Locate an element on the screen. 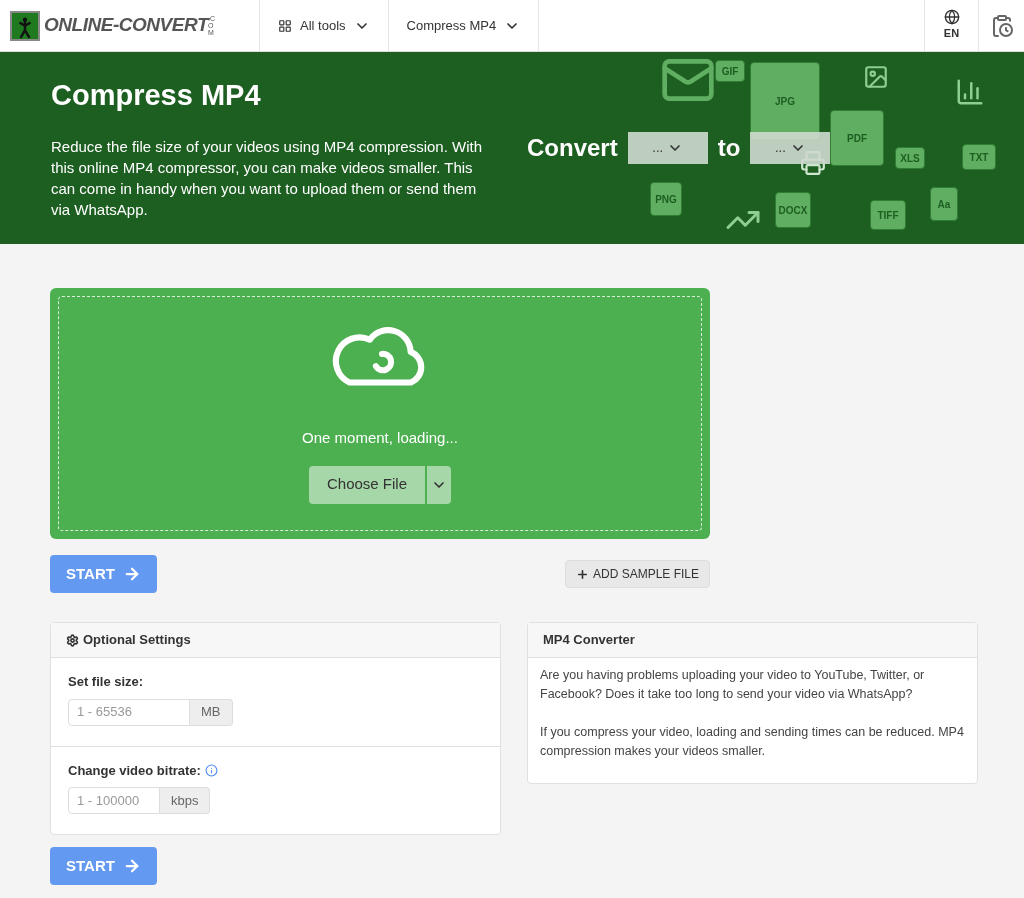 Image resolution: width=1024 pixels, height=898 pixels. file-tile: XLS is located at coordinates (910, 158).